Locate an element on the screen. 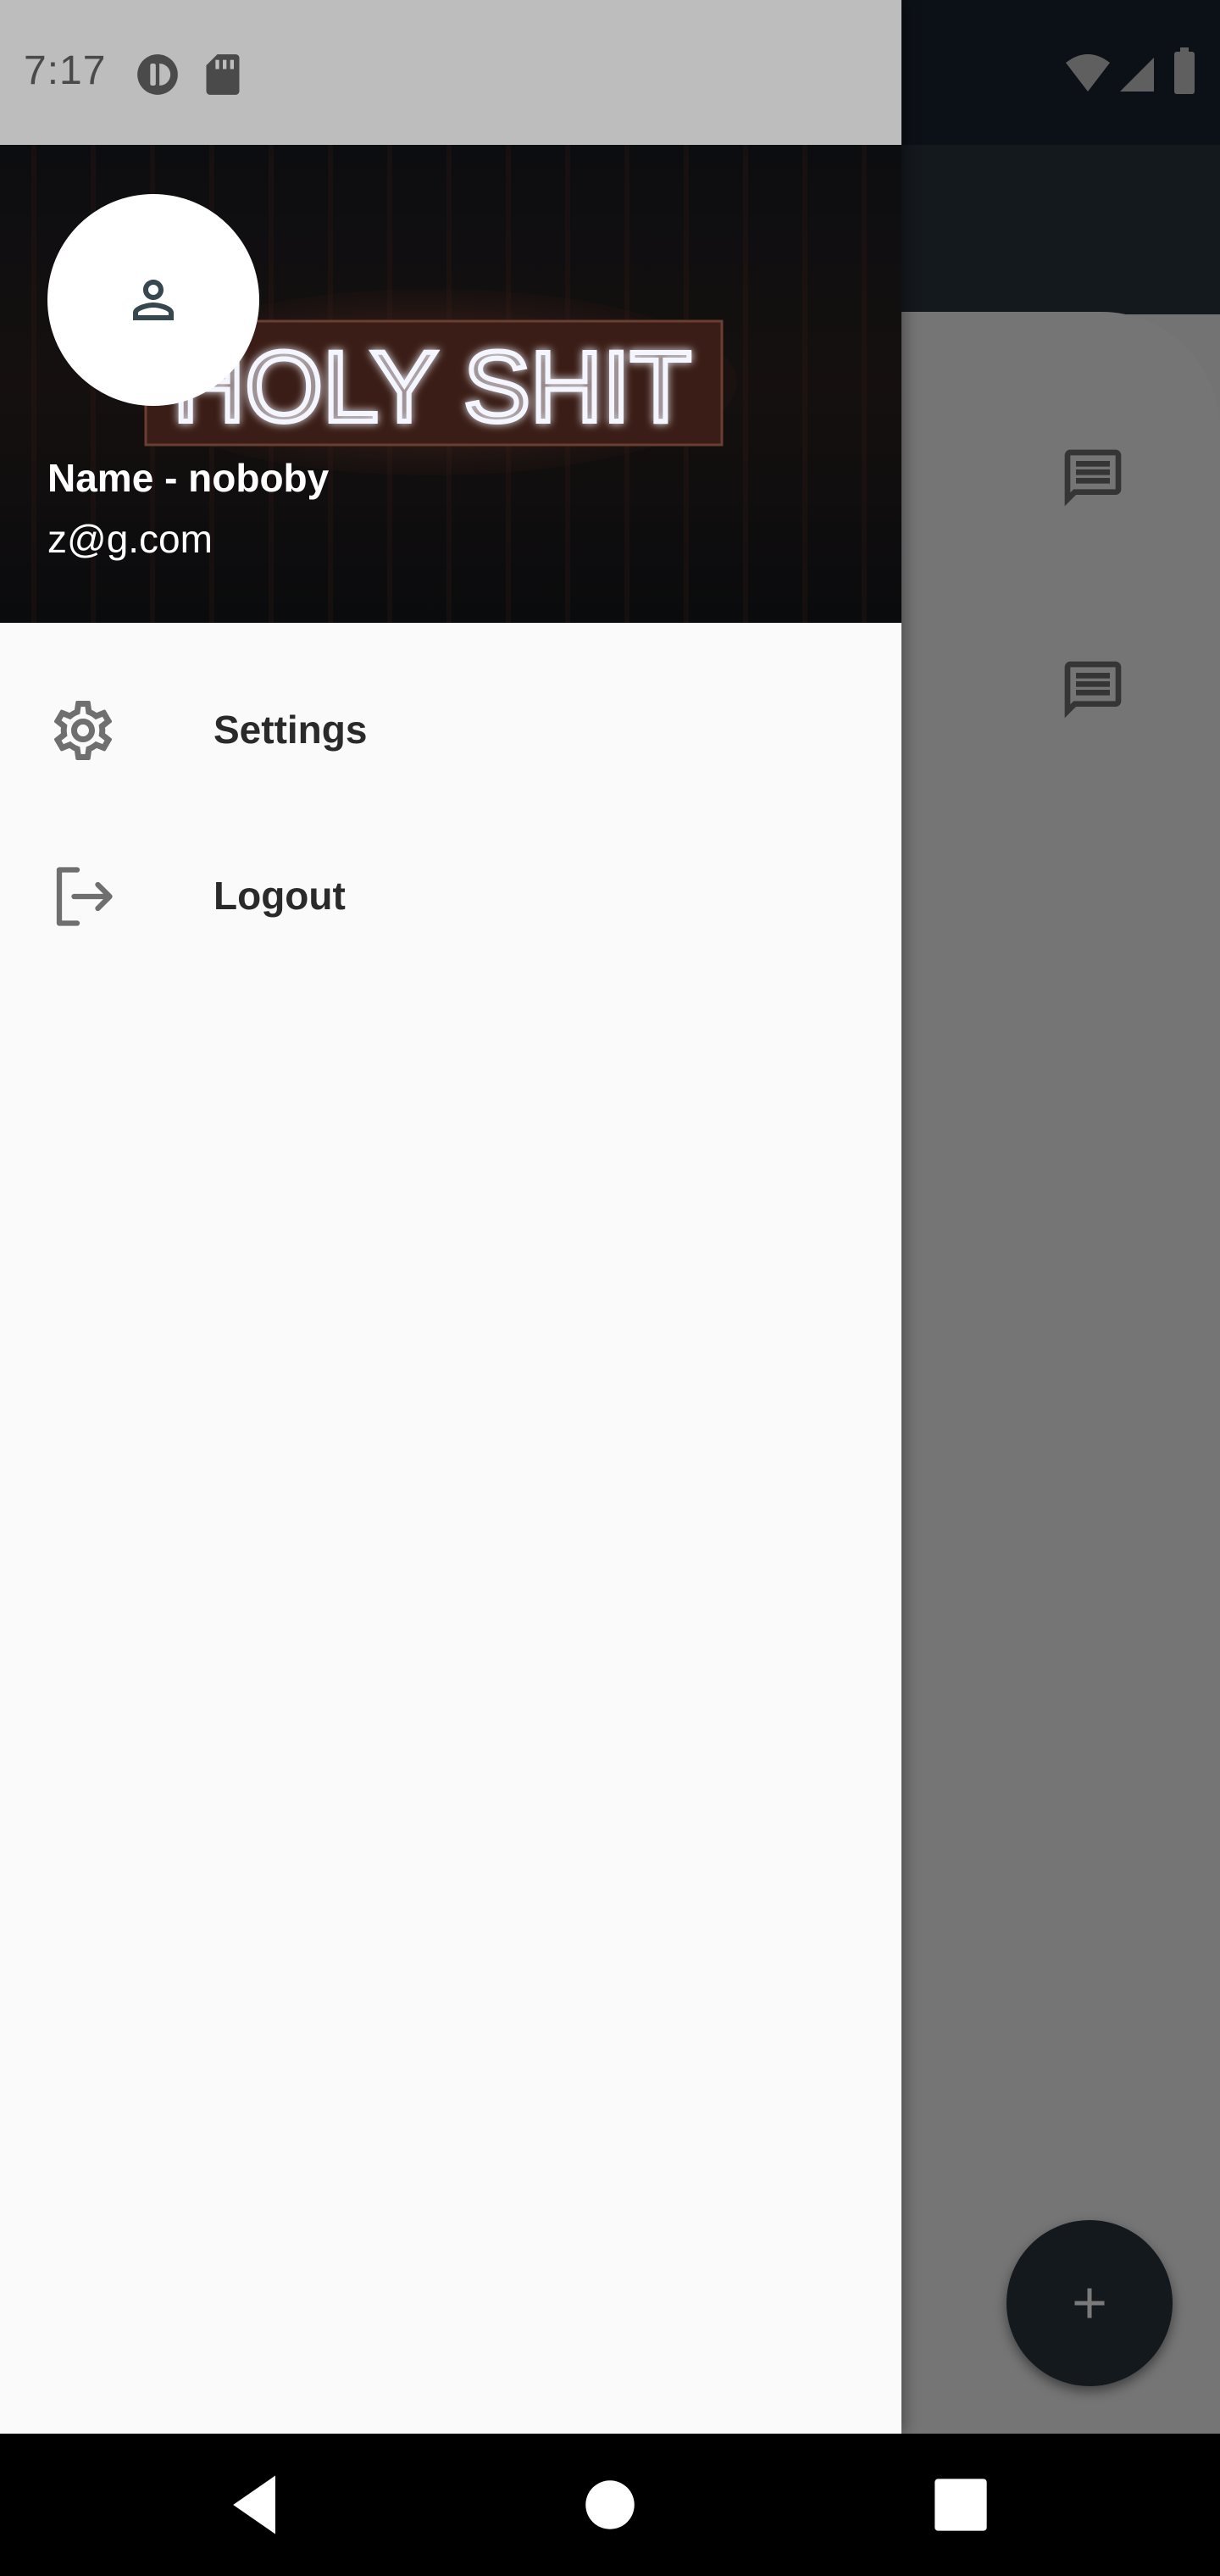 Image resolution: width=1220 pixels, height=2576 pixels. home-icon is located at coordinates (610, 2505).